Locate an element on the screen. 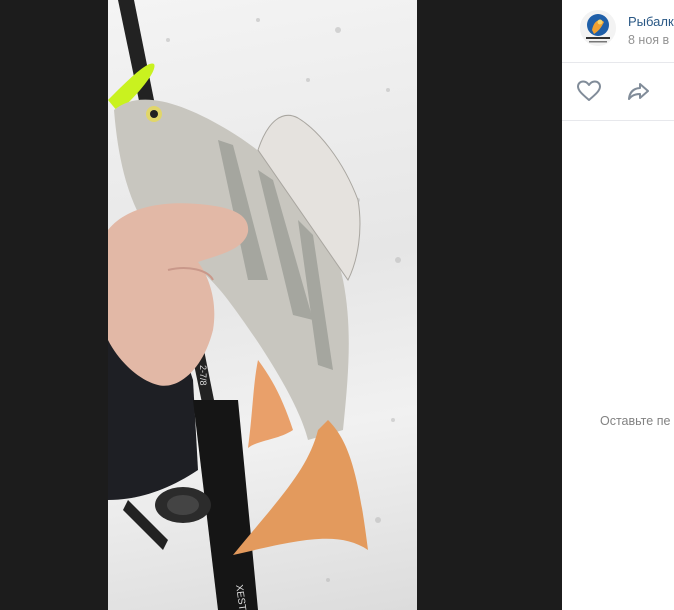 The image size is (674, 610). comments-empty-text: Оставьте пе is located at coordinates (635, 421).